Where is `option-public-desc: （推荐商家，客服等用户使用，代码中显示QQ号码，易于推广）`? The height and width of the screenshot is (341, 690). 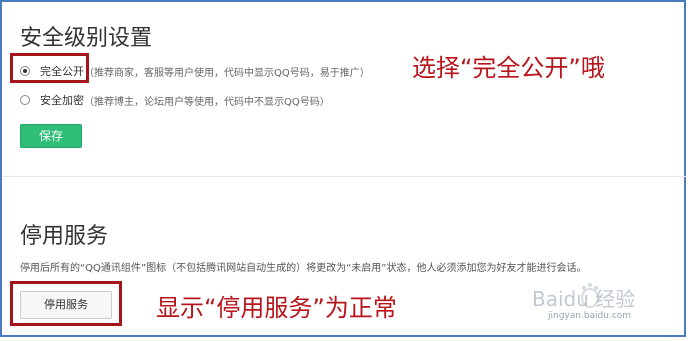
option-public-desc: （推荐商家，客服等用户使用，代码中显示QQ号码，易于推广） is located at coordinates (227, 73).